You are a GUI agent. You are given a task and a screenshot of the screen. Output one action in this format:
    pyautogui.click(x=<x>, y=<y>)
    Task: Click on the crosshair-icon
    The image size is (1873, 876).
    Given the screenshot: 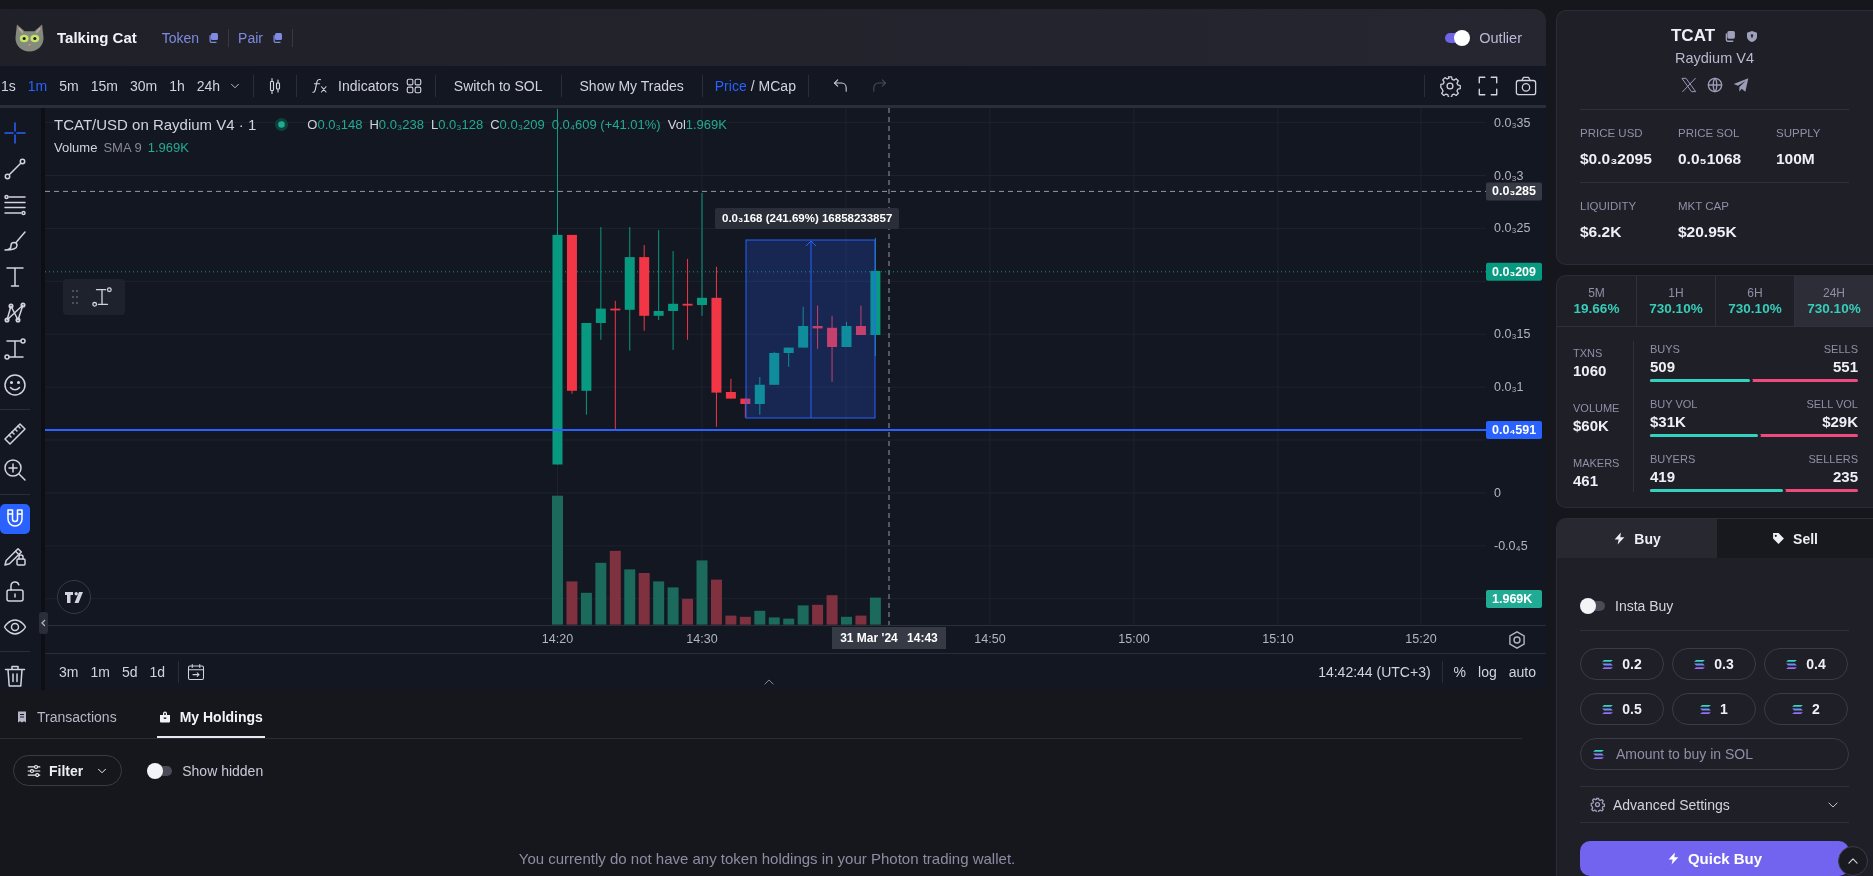 What is the action you would take?
    pyautogui.click(x=15, y=133)
    